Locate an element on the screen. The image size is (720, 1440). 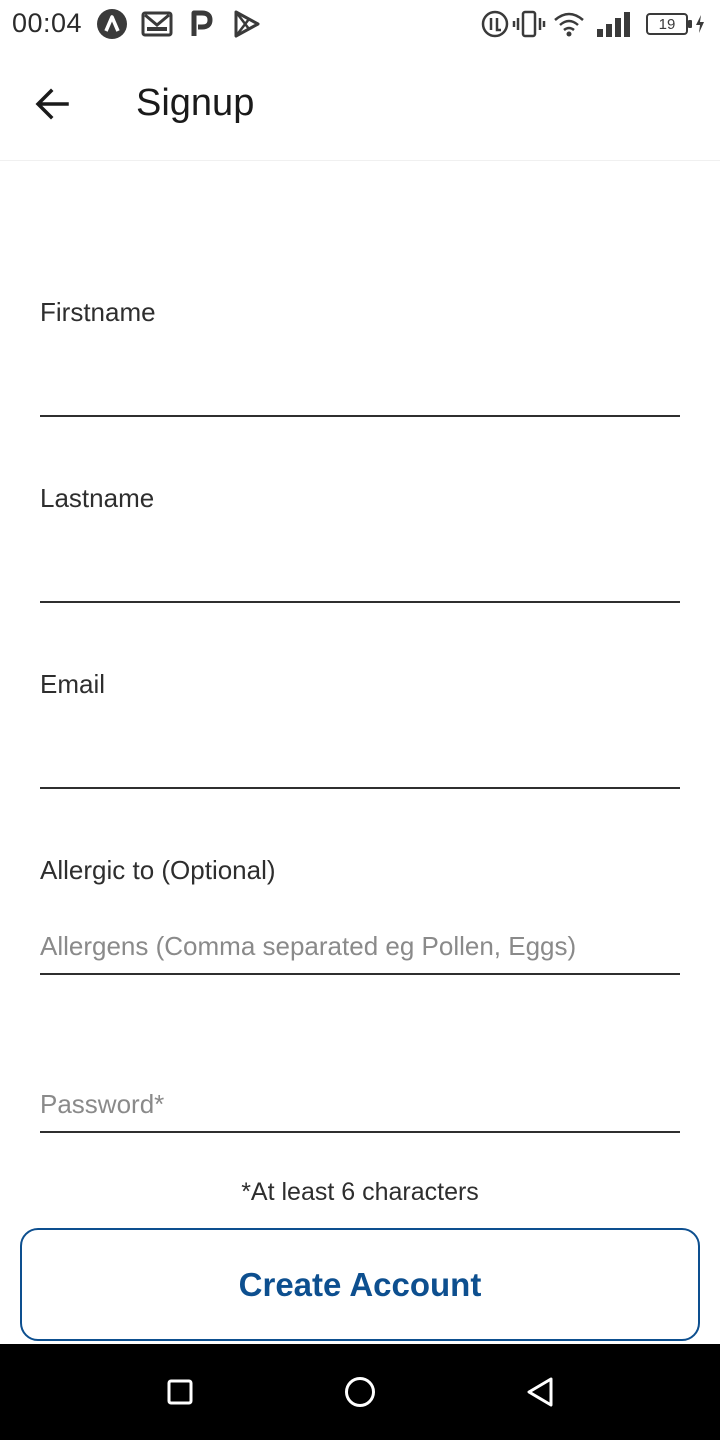
navigation-bar is located at coordinates (360, 1392).